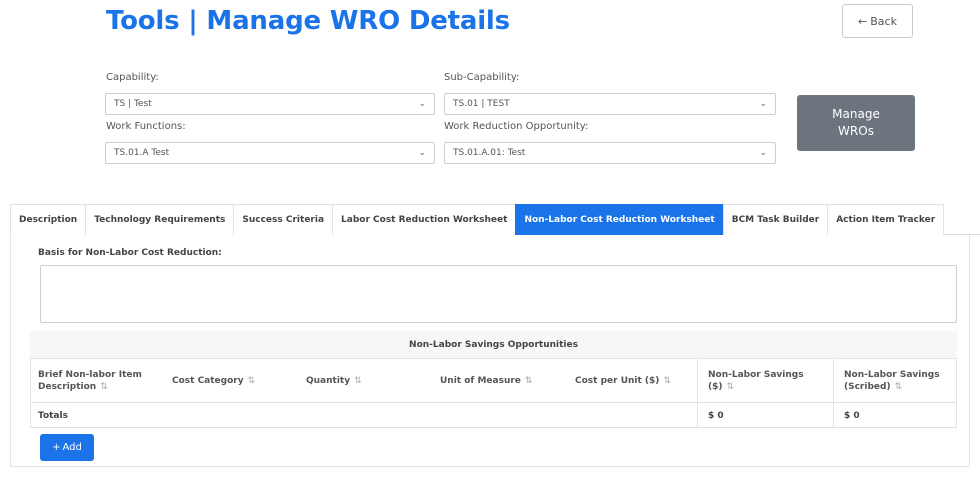 The image size is (980, 479). What do you see at coordinates (56, 447) in the screenshot?
I see `plus-icon: +` at bounding box center [56, 447].